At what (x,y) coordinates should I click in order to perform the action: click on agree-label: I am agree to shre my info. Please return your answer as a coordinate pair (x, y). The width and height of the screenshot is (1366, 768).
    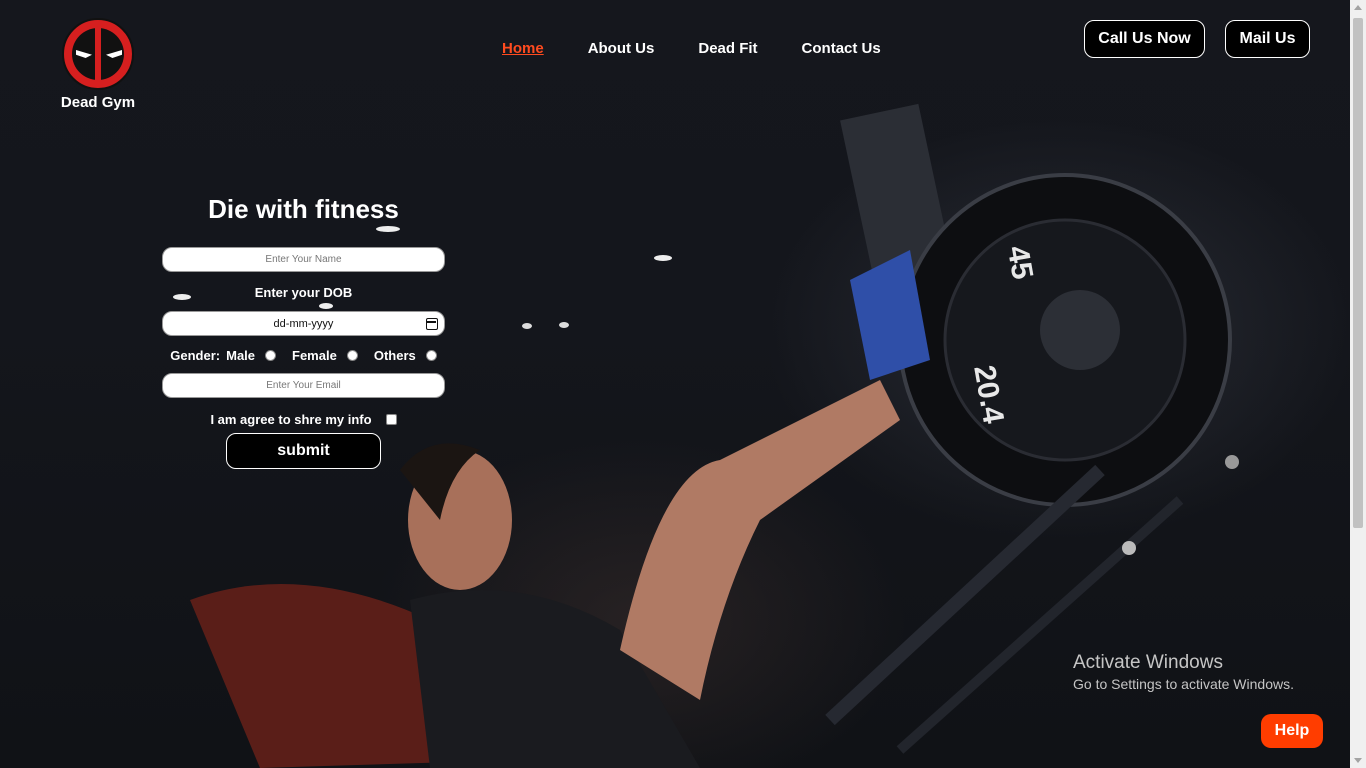
    Looking at the image, I should click on (291, 419).